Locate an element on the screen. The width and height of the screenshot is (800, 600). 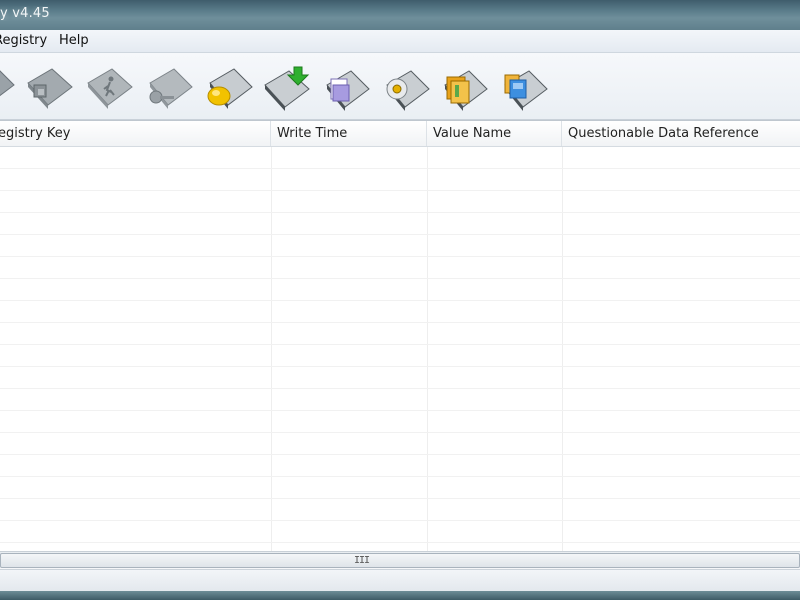
title-bar: y v4.45 is located at coordinates (400, 15).